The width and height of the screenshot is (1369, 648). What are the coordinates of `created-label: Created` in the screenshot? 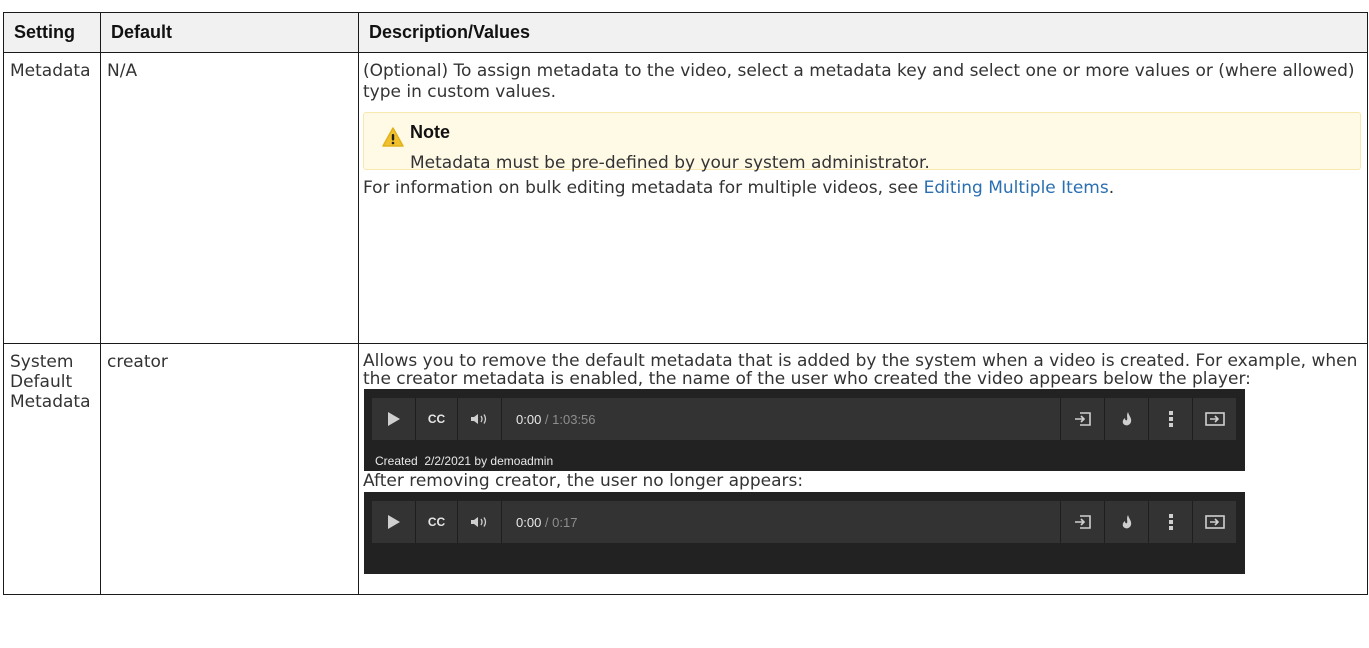 It's located at (396, 461).